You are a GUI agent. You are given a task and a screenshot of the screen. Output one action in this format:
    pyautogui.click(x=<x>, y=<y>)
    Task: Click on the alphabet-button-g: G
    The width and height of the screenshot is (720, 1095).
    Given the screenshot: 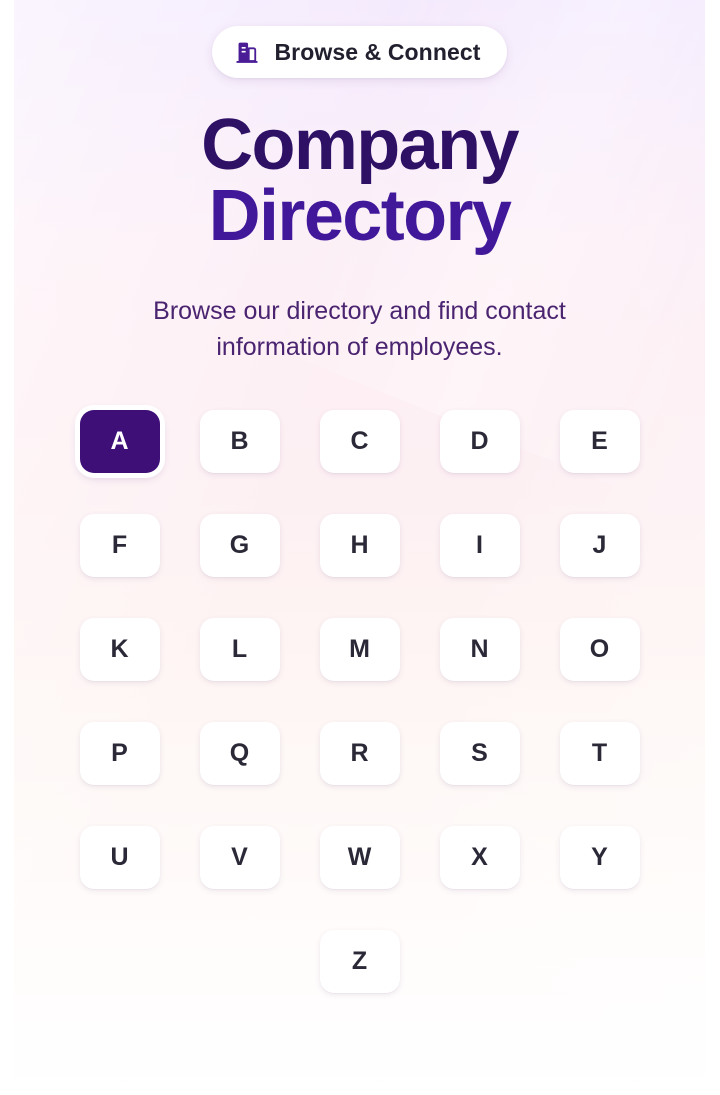 What is the action you would take?
    pyautogui.click(x=239, y=545)
    